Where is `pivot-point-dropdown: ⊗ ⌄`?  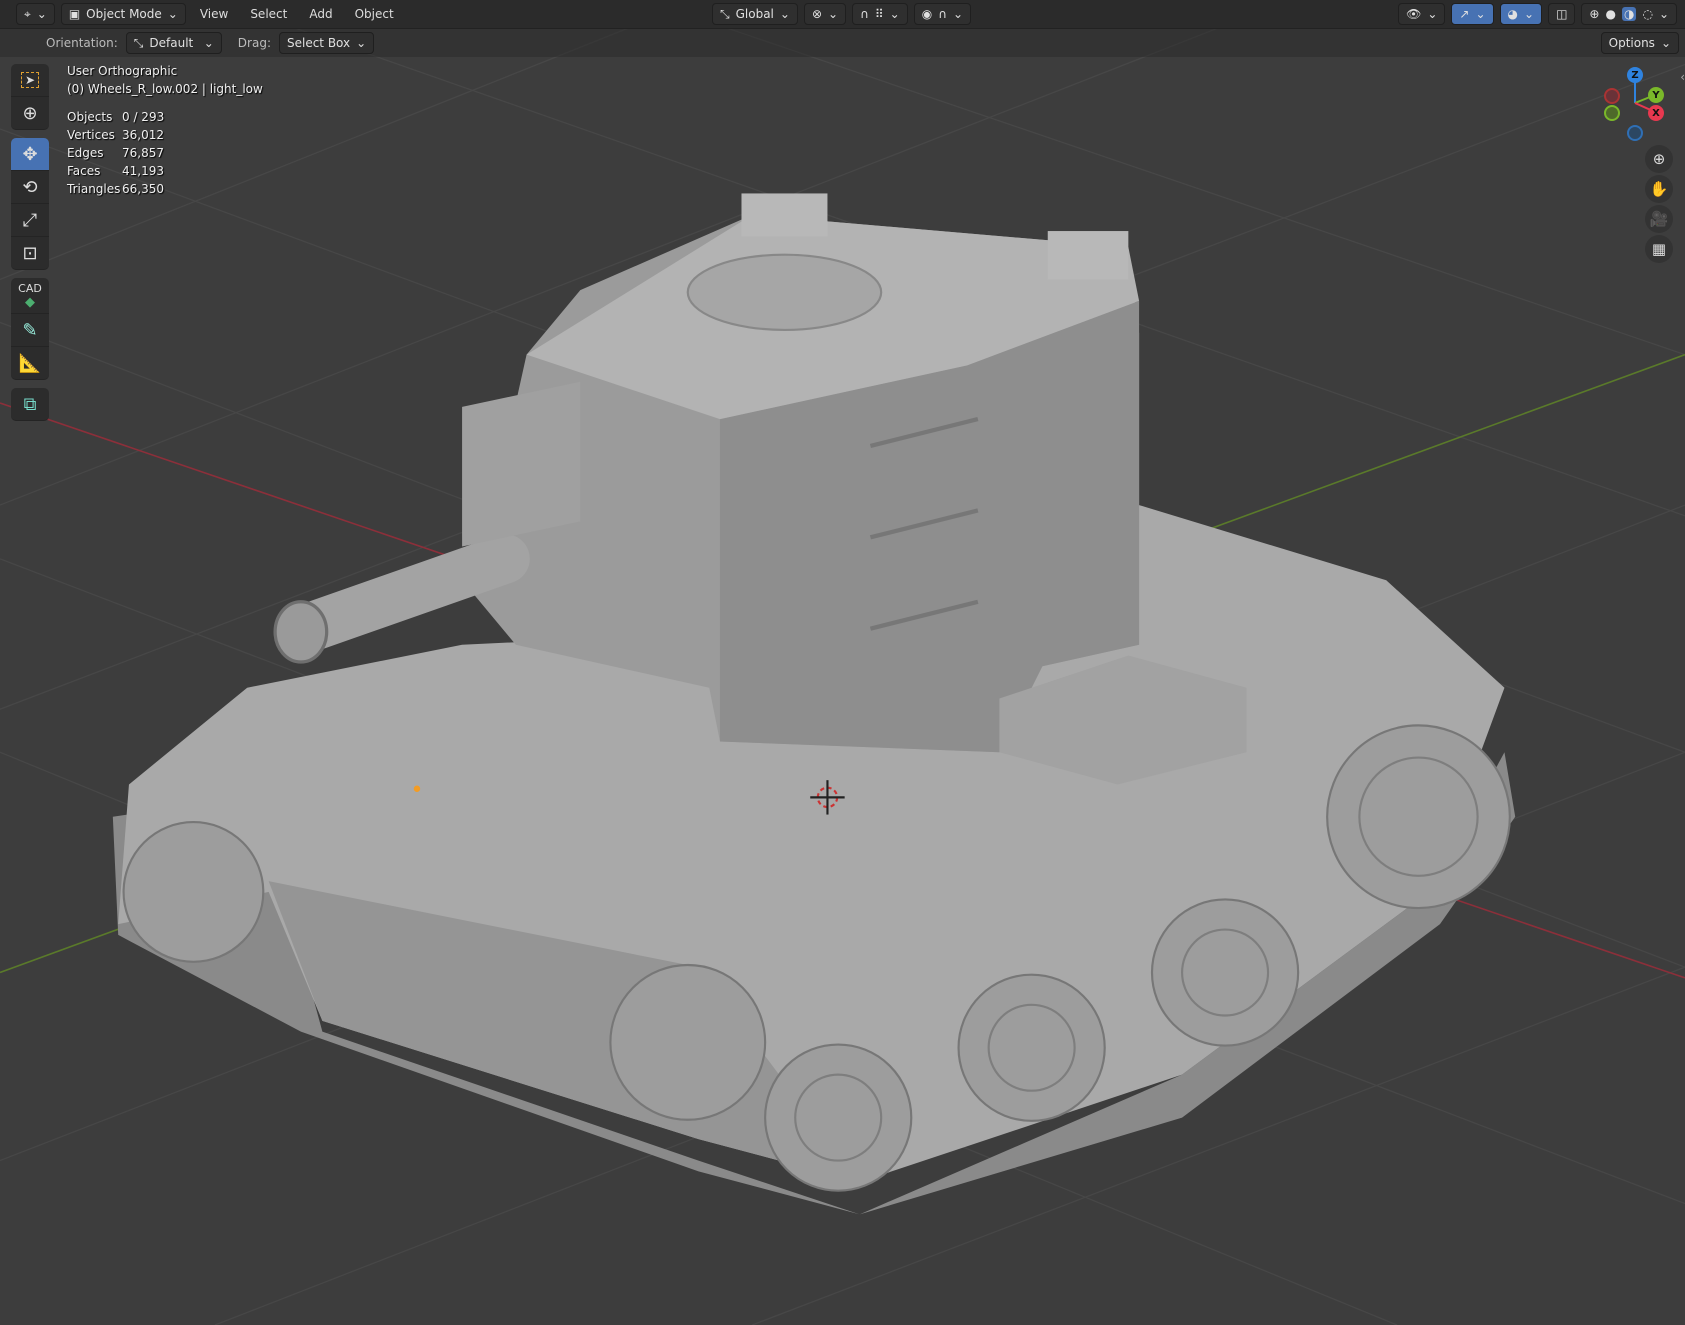
pivot-point-dropdown: ⊗ ⌄ is located at coordinates (825, 14).